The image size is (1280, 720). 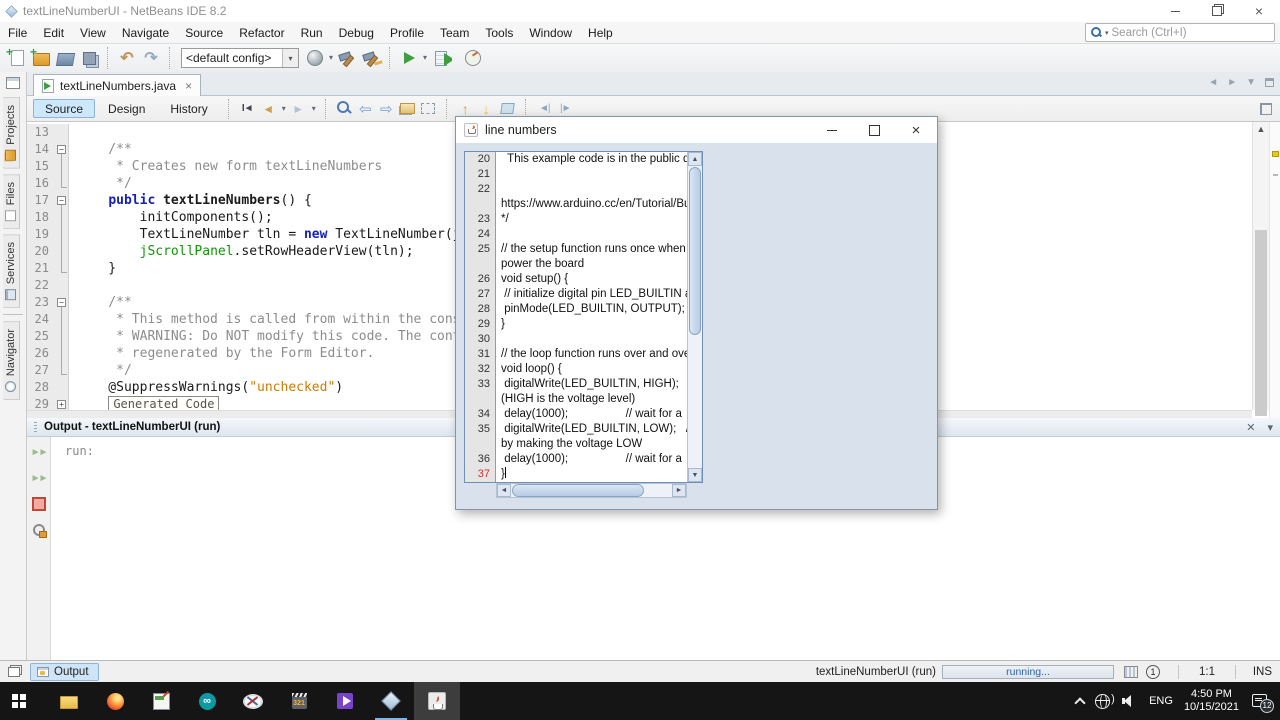 What do you see at coordinates (1251, 82) in the screenshot?
I see `document-list-icon: ▼` at bounding box center [1251, 82].